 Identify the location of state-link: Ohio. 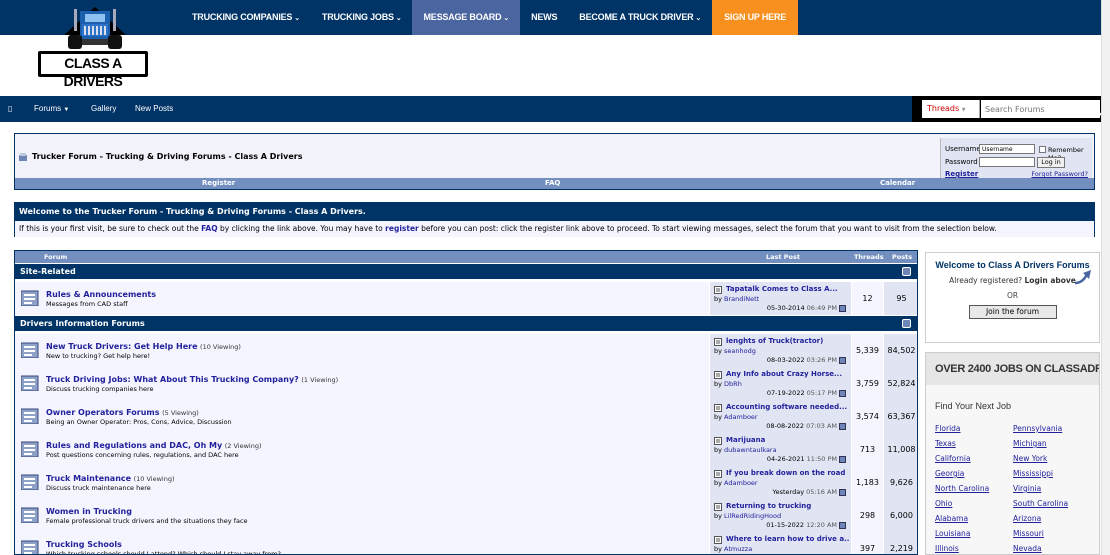
(943, 503).